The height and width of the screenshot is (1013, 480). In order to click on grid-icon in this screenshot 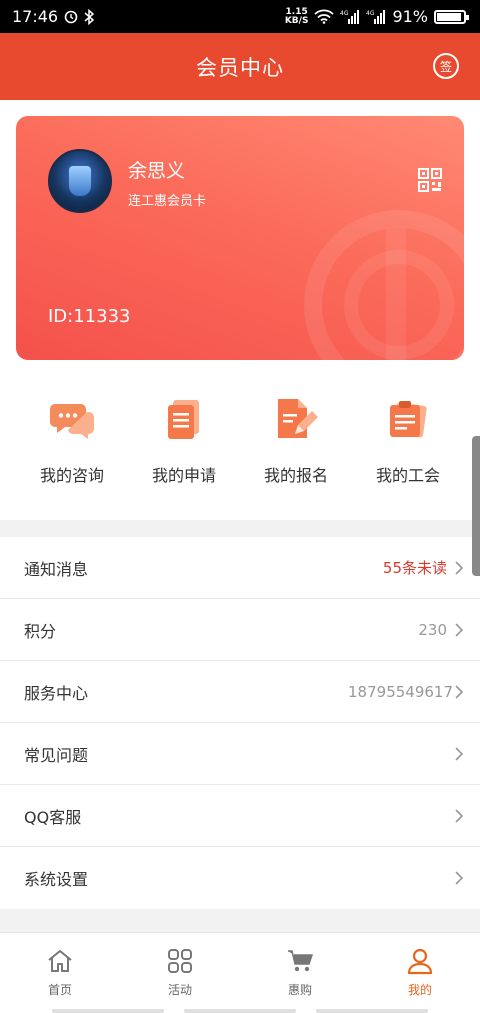, I will do `click(180, 961)`.